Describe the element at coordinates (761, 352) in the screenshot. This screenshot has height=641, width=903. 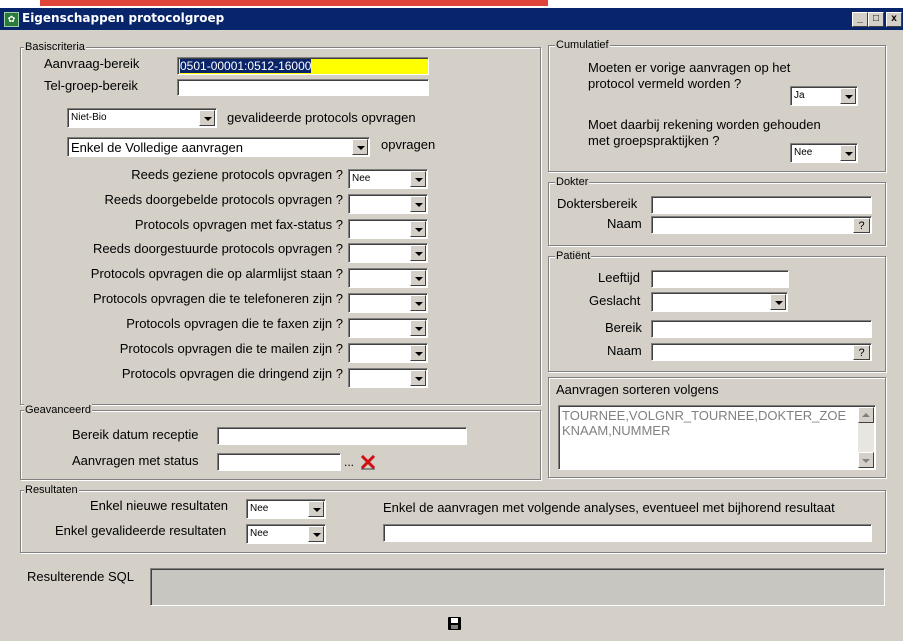
I see `patient-naam-input` at that location.